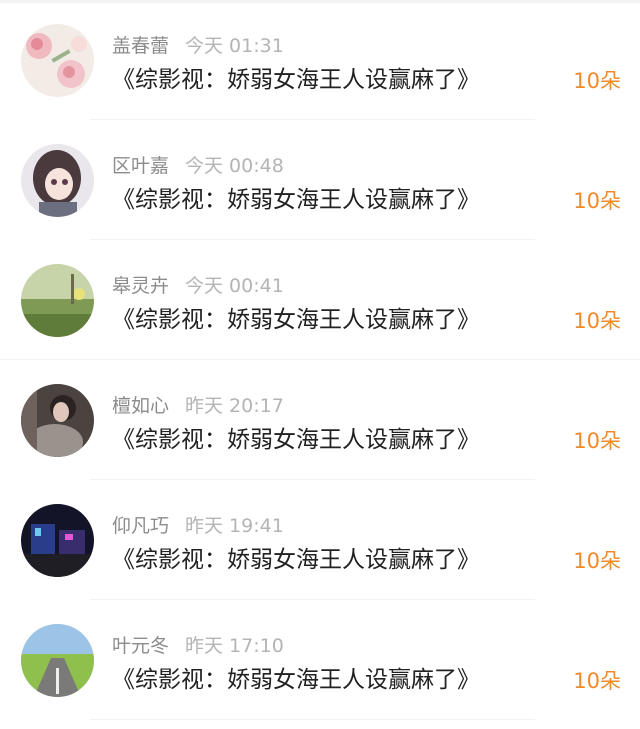 The height and width of the screenshot is (729, 640). I want to click on username: 叶元冬, so click(141, 646).